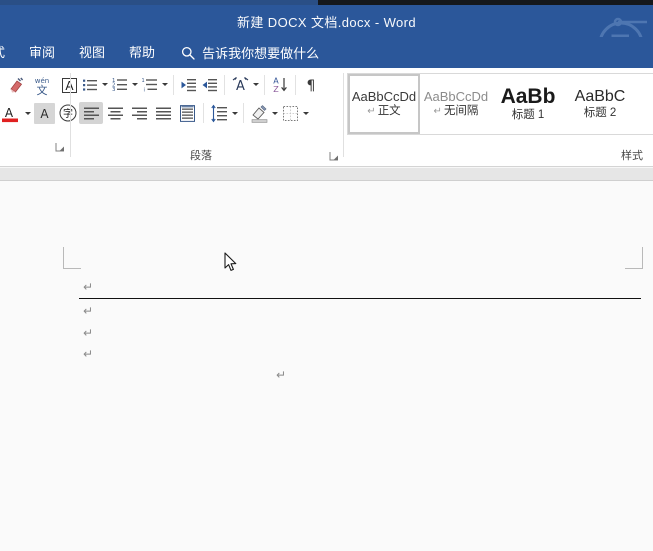  What do you see at coordinates (60, 147) in the screenshot?
I see `font-dialog-launcher` at bounding box center [60, 147].